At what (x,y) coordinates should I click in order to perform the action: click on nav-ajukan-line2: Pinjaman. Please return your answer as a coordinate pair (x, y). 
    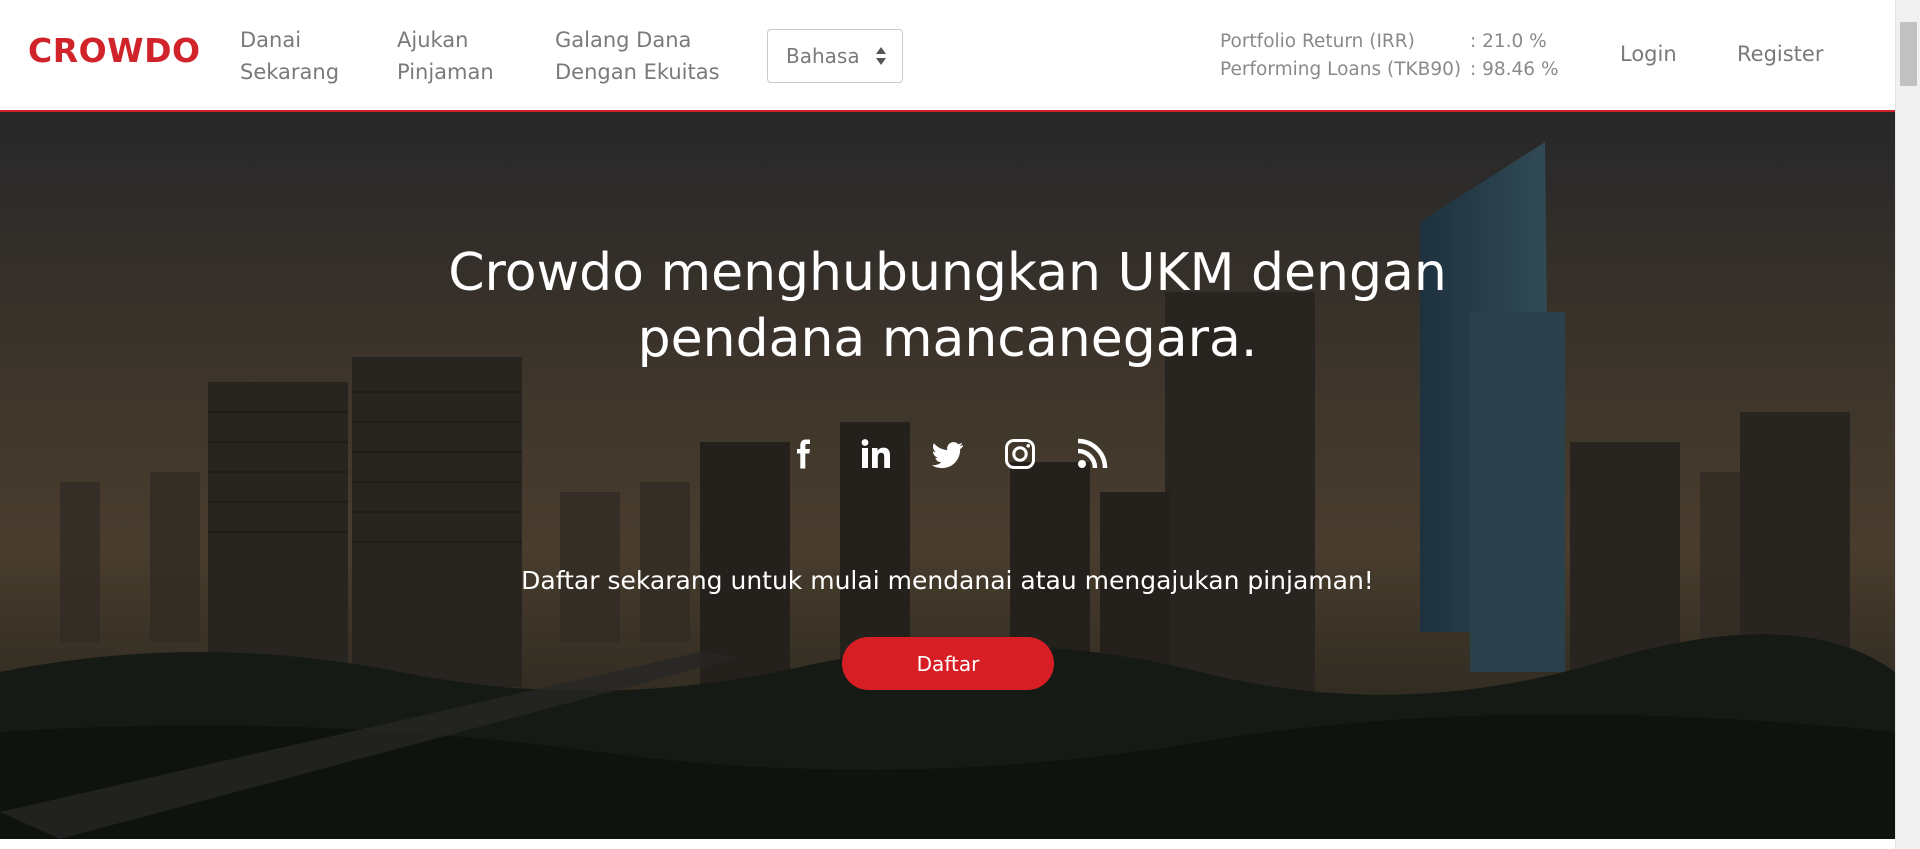
    Looking at the image, I should click on (445, 72).